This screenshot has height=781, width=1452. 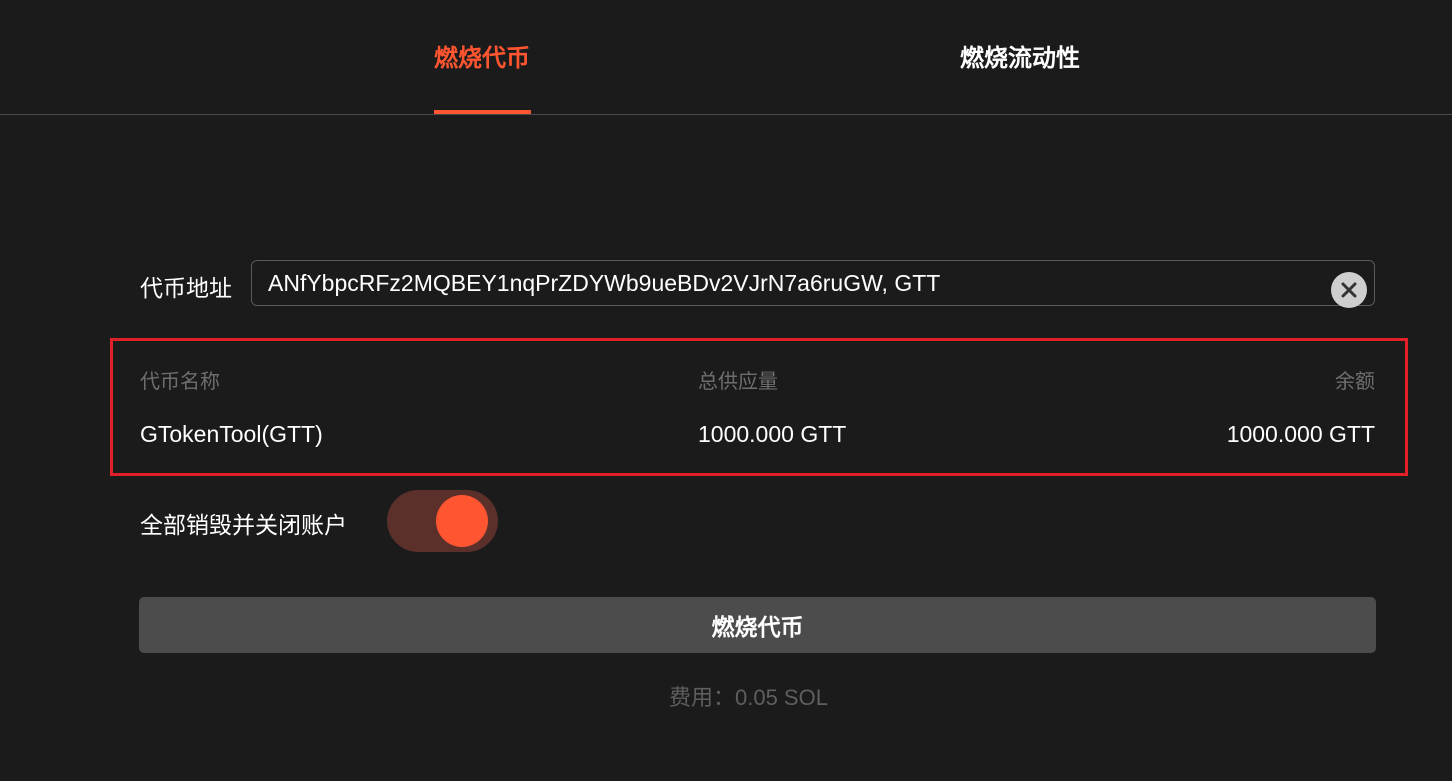 I want to click on token-address-label: 代币地址, so click(x=186, y=288).